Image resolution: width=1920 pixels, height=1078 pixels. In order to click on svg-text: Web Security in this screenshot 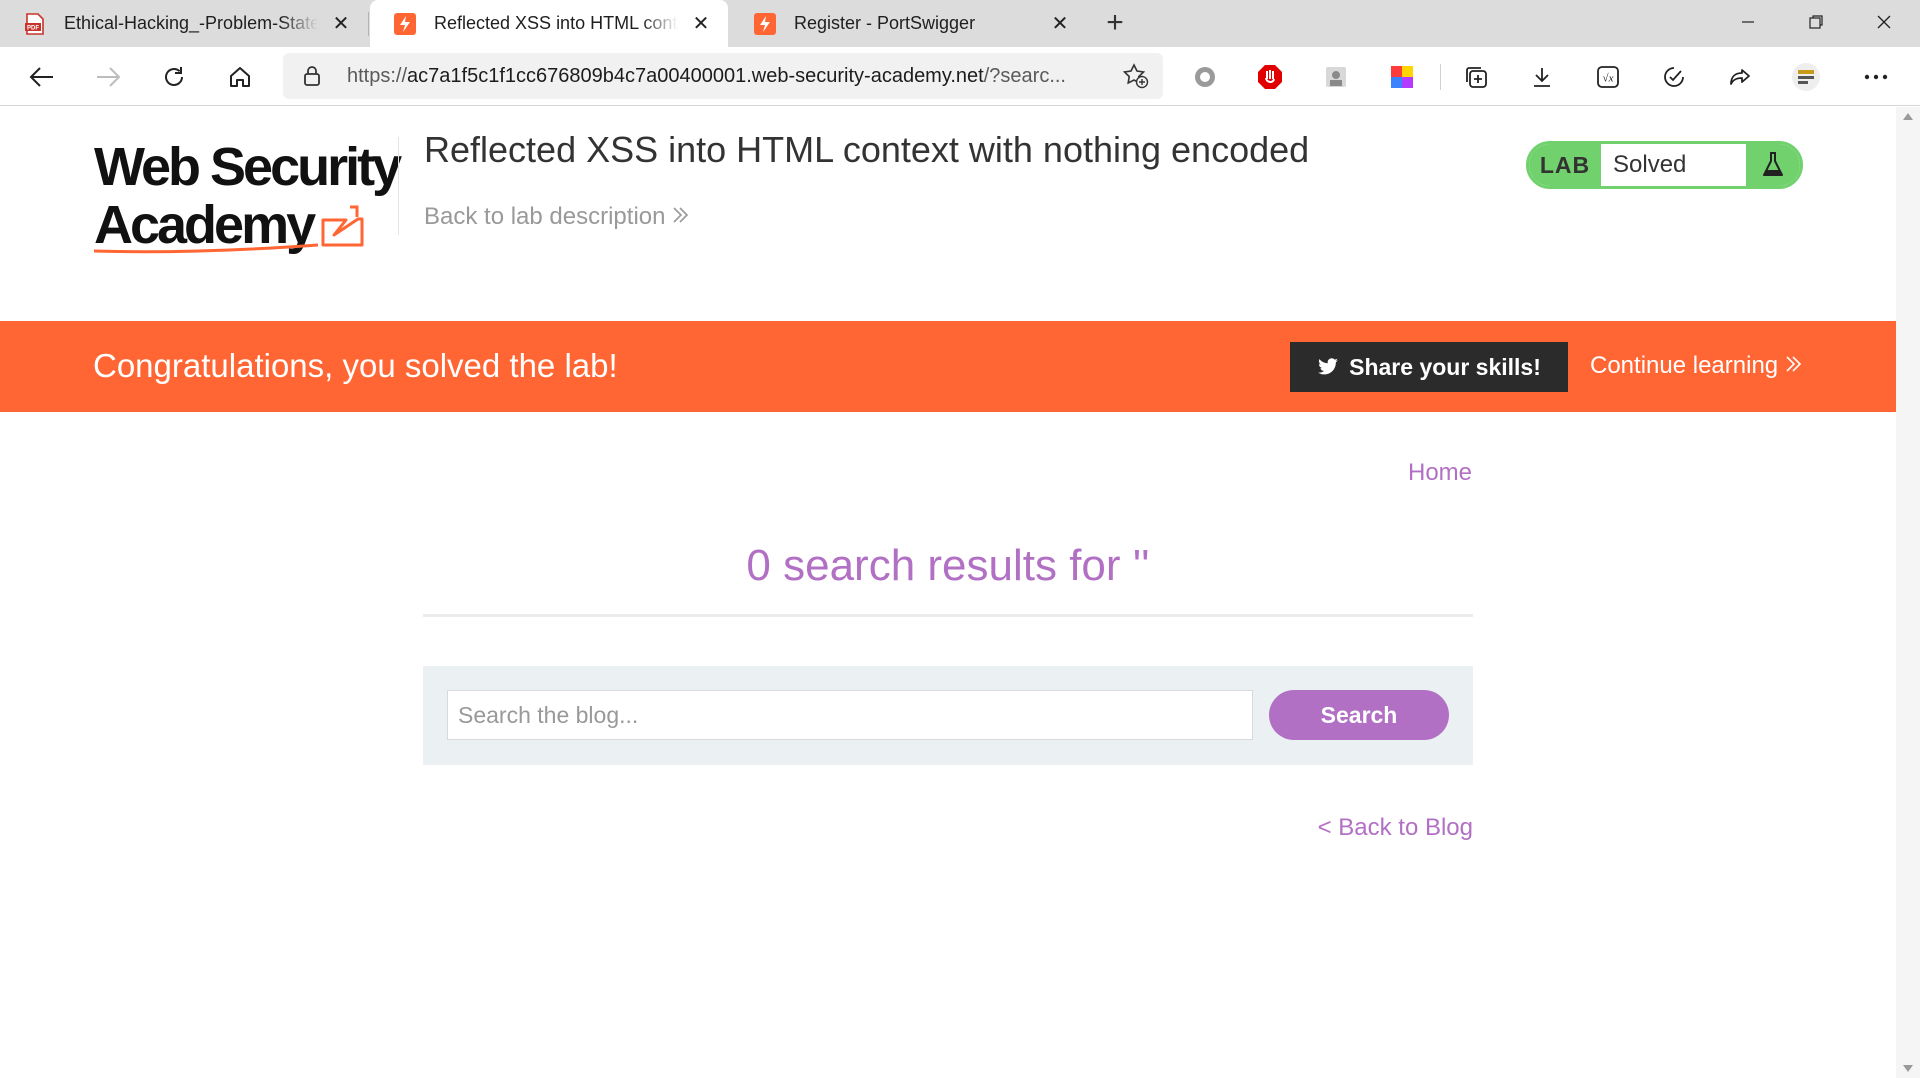, I will do `click(248, 167)`.